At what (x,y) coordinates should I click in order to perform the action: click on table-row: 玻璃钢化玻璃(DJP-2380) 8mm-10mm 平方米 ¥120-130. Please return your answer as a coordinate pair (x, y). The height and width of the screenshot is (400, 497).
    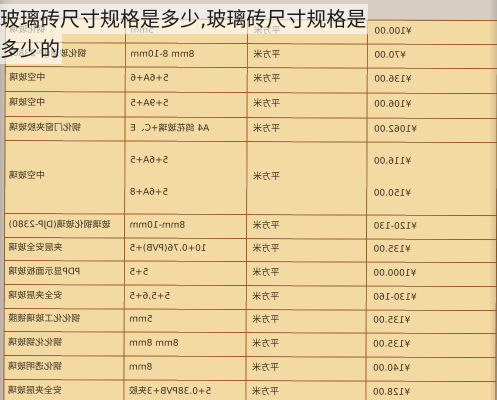
    Looking at the image, I should click on (250, 226).